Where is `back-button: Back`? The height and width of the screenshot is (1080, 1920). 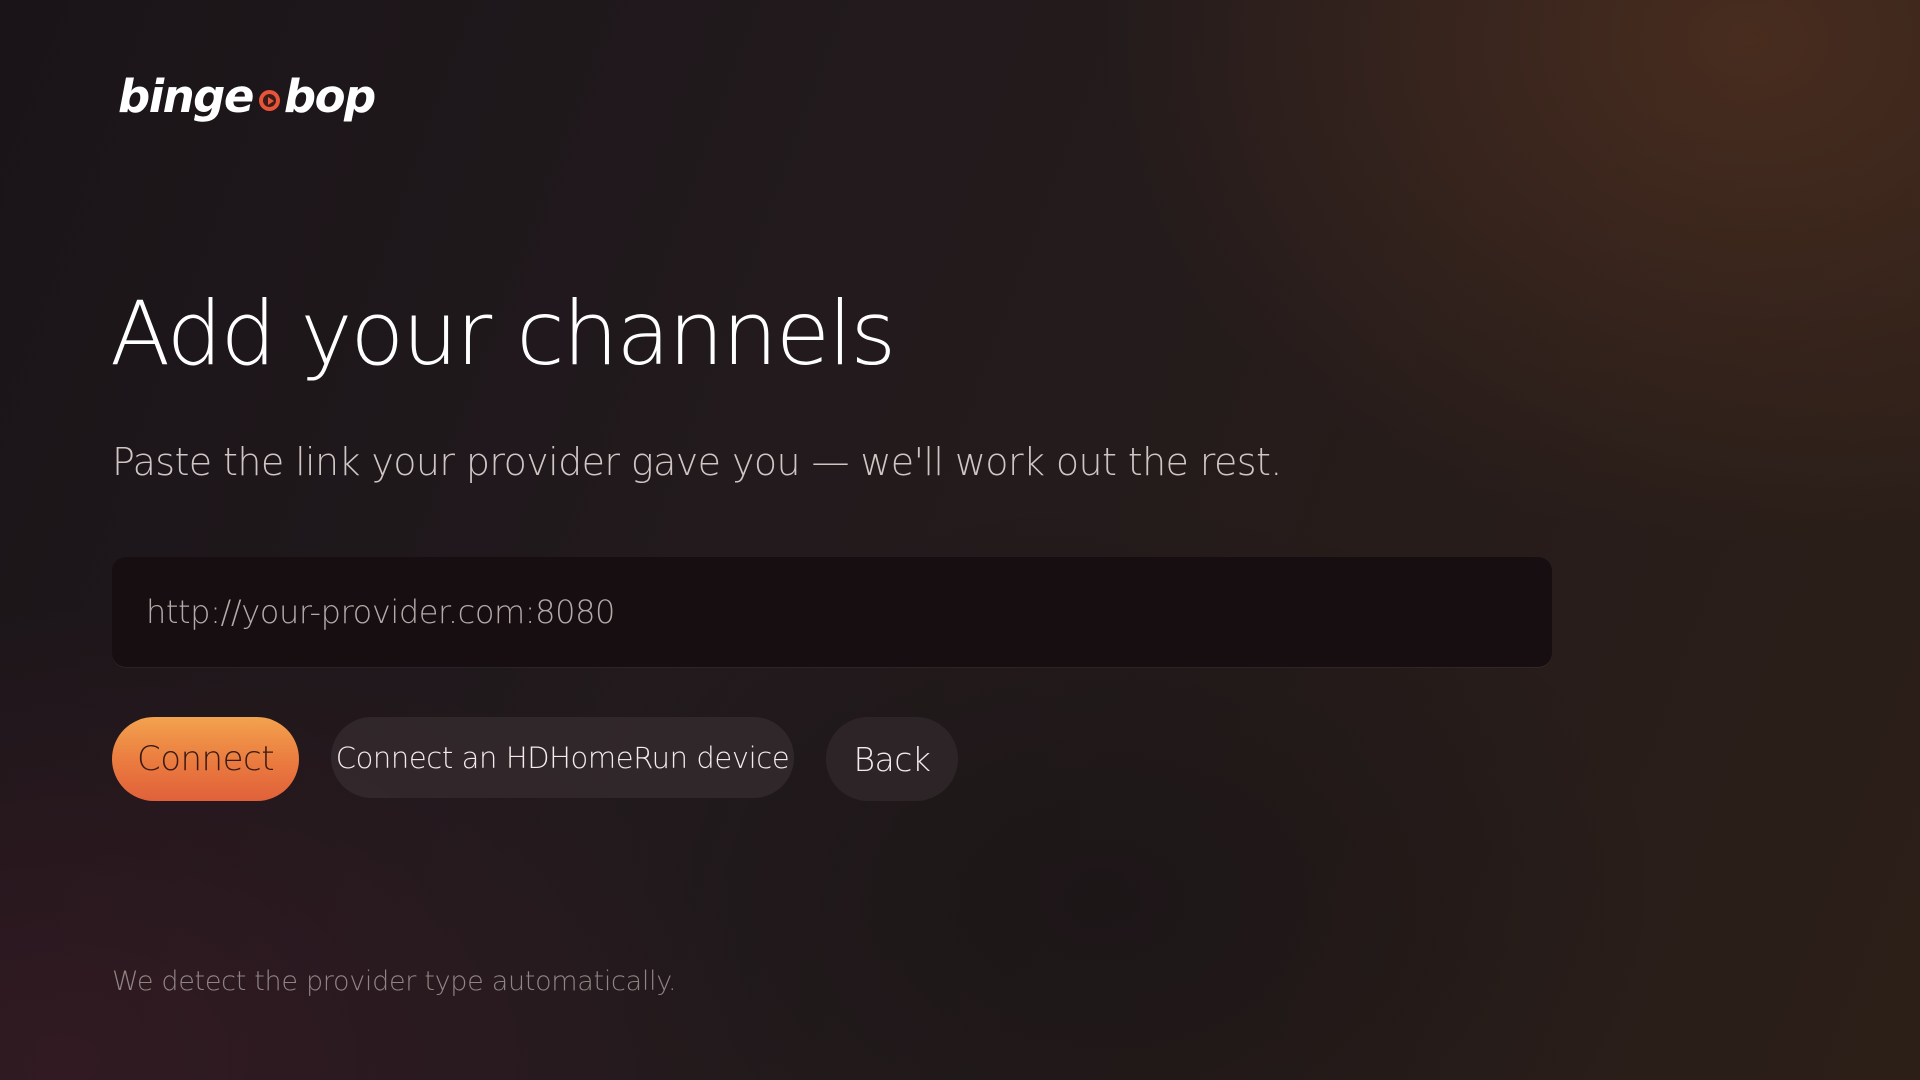
back-button: Back is located at coordinates (892, 759).